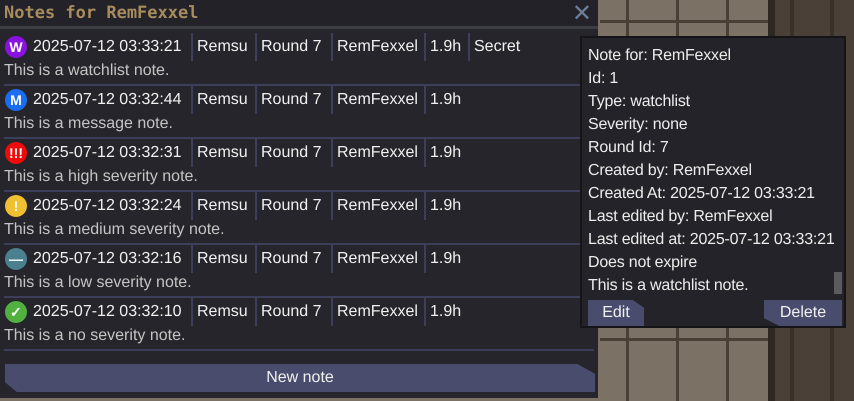 The width and height of the screenshot is (854, 401). I want to click on tooltip-line: Last edited at: 2025-07-12 03:33:21, so click(711, 240).